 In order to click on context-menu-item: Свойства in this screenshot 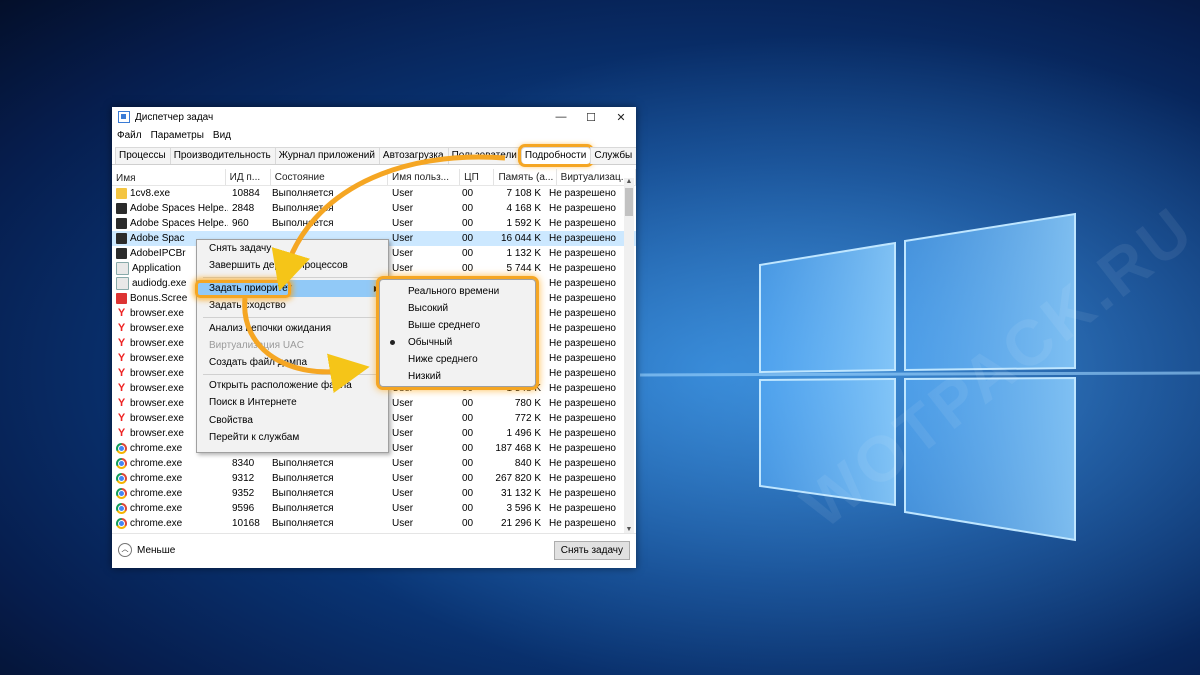, I will do `click(292, 420)`.